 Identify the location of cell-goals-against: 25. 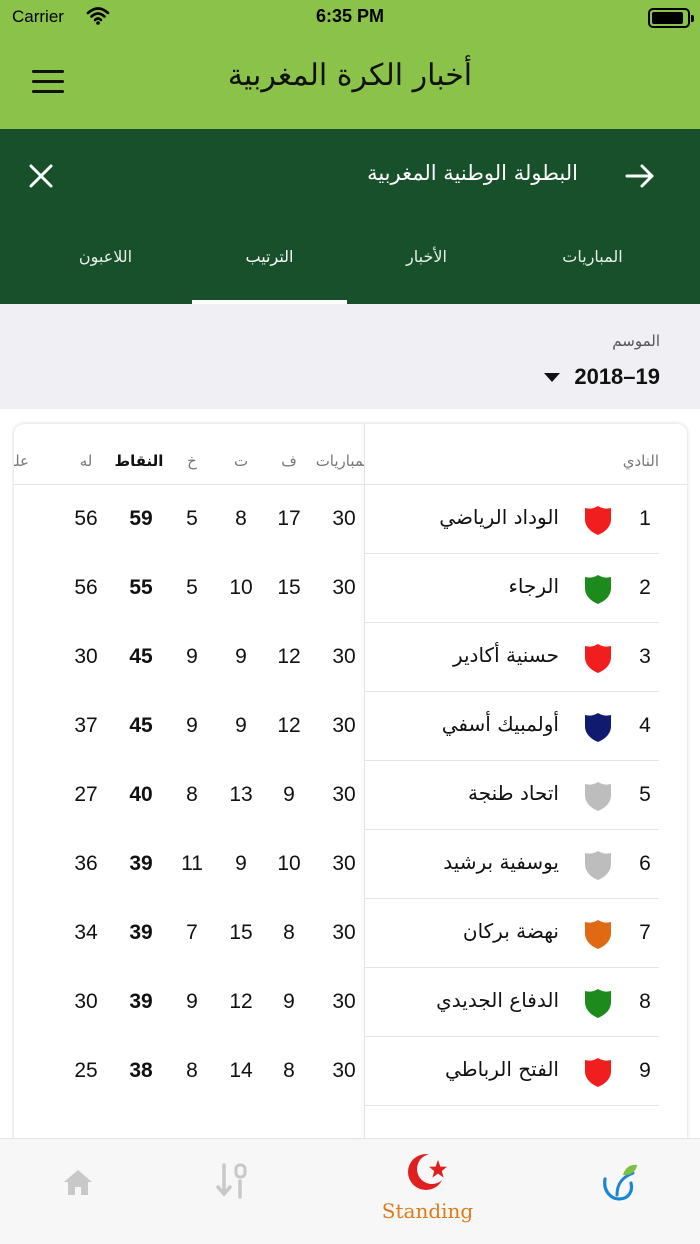
(20, 1071).